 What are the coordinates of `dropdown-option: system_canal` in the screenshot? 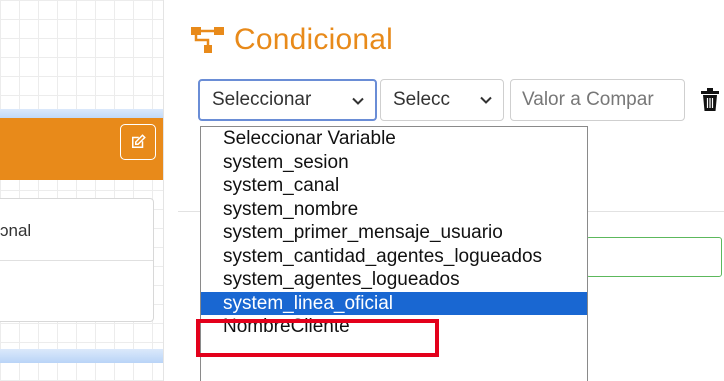 It's located at (394, 186).